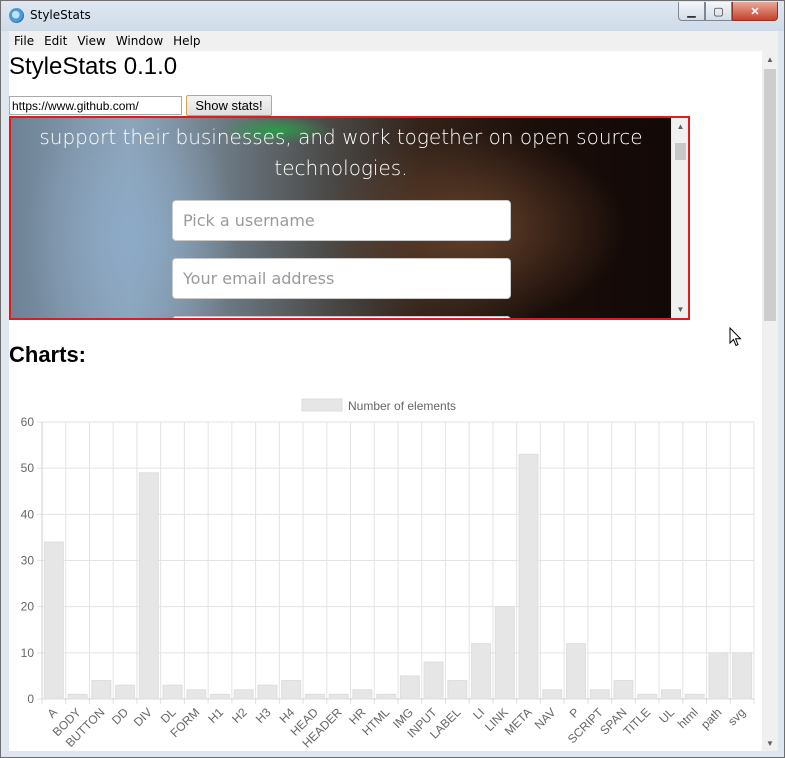 The image size is (785, 758). Describe the element at coordinates (518, 721) in the screenshot. I see `x-tick-label: META` at that location.